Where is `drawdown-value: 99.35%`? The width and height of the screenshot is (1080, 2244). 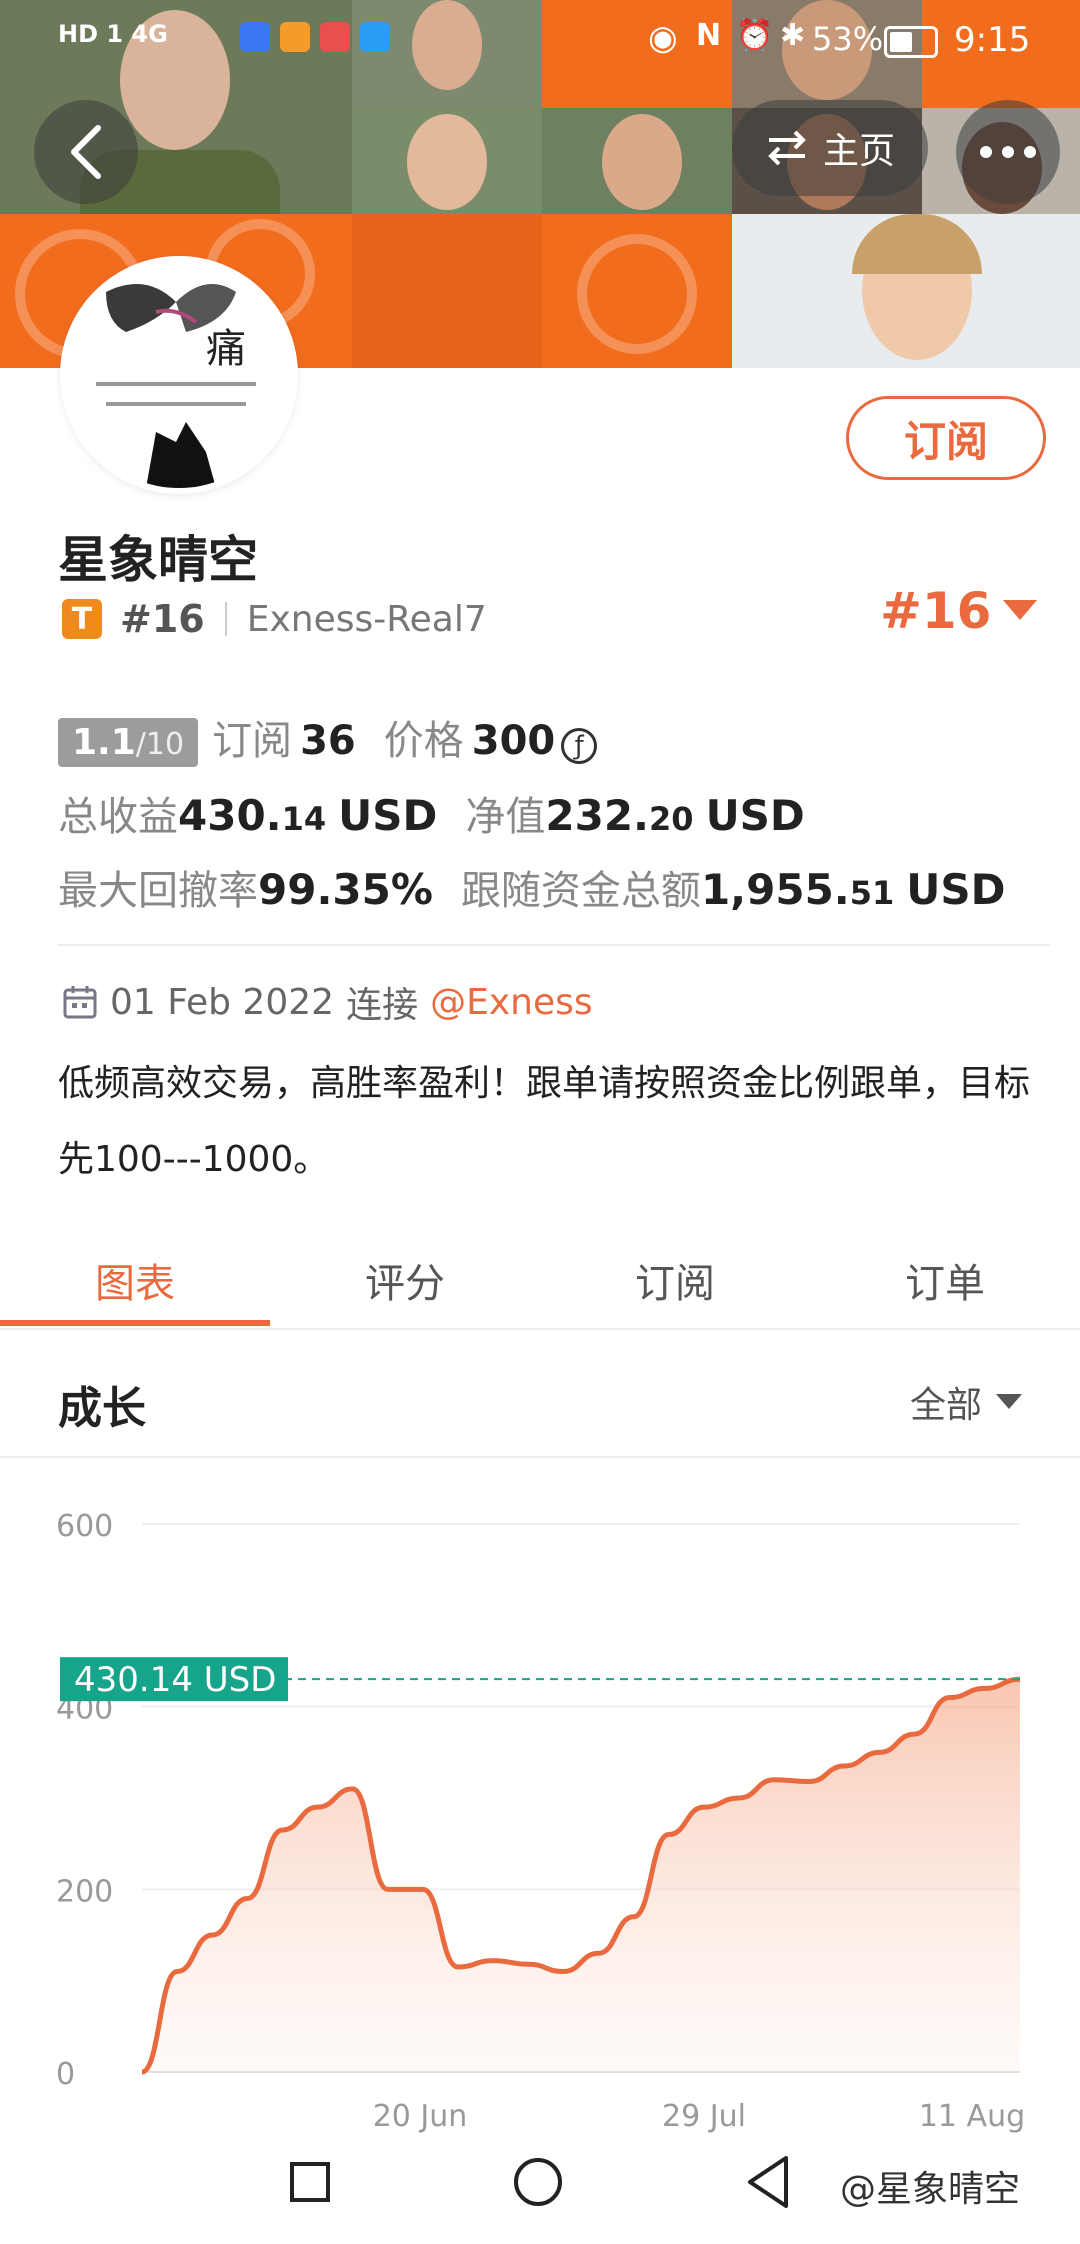 drawdown-value: 99.35% is located at coordinates (345, 889).